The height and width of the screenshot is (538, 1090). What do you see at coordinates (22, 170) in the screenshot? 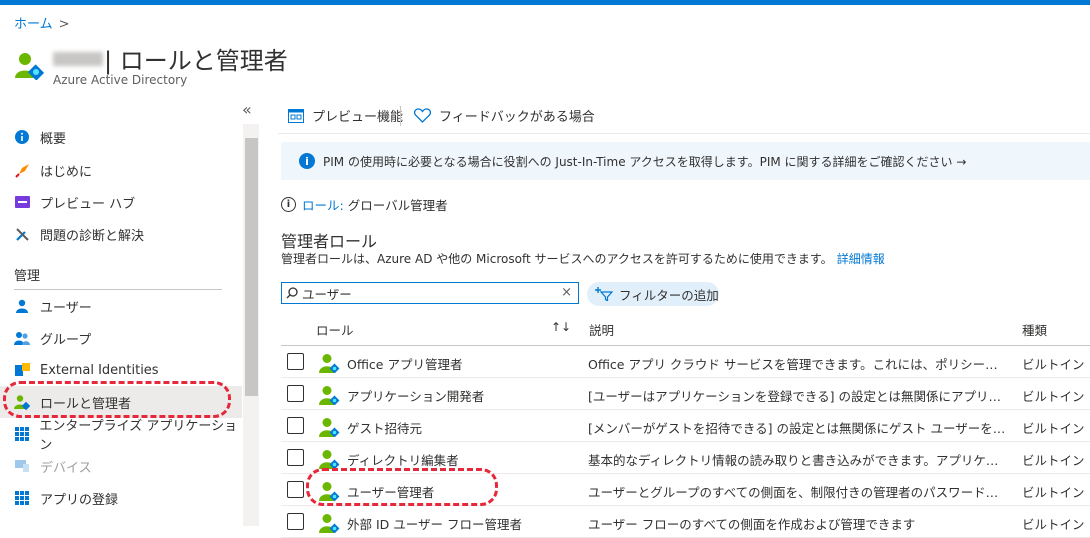
I see `rocket-icon` at bounding box center [22, 170].